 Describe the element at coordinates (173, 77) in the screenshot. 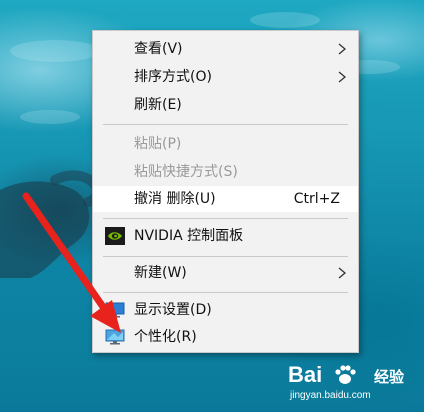

I see `menu-item-label: 排序方式(O)` at that location.